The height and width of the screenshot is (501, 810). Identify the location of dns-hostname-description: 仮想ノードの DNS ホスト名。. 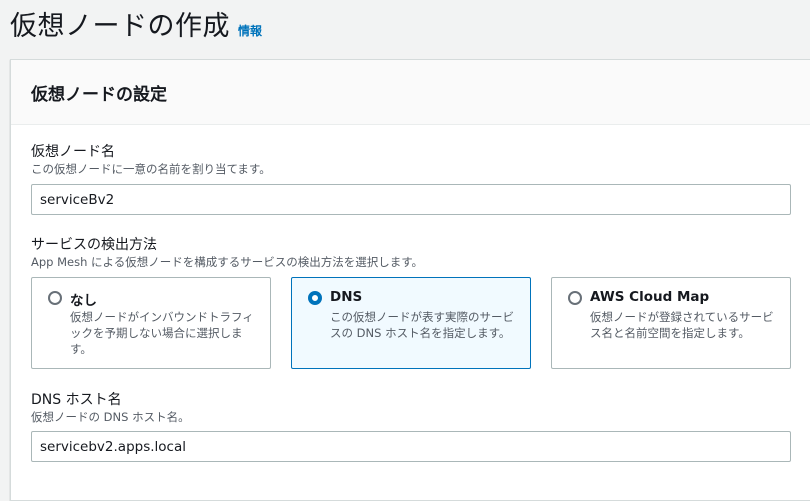
(110, 417).